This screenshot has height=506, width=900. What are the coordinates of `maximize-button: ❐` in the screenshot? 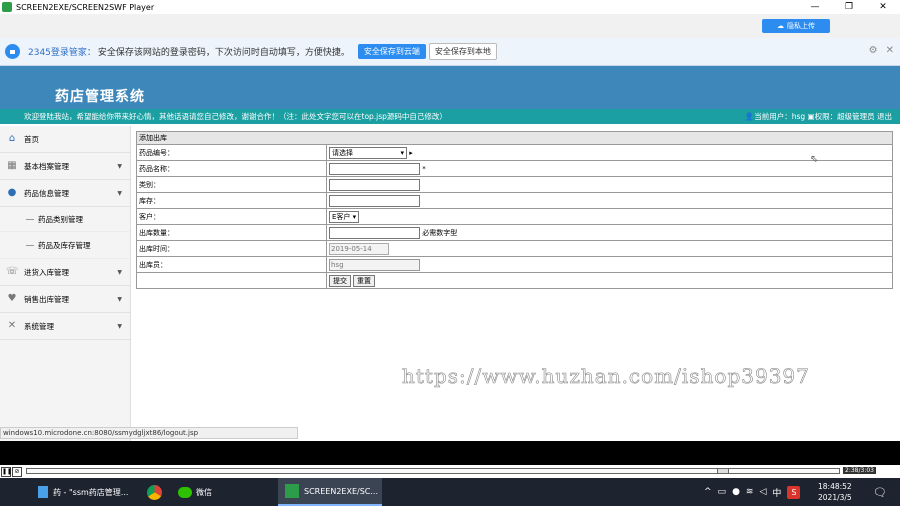 It's located at (849, 7).